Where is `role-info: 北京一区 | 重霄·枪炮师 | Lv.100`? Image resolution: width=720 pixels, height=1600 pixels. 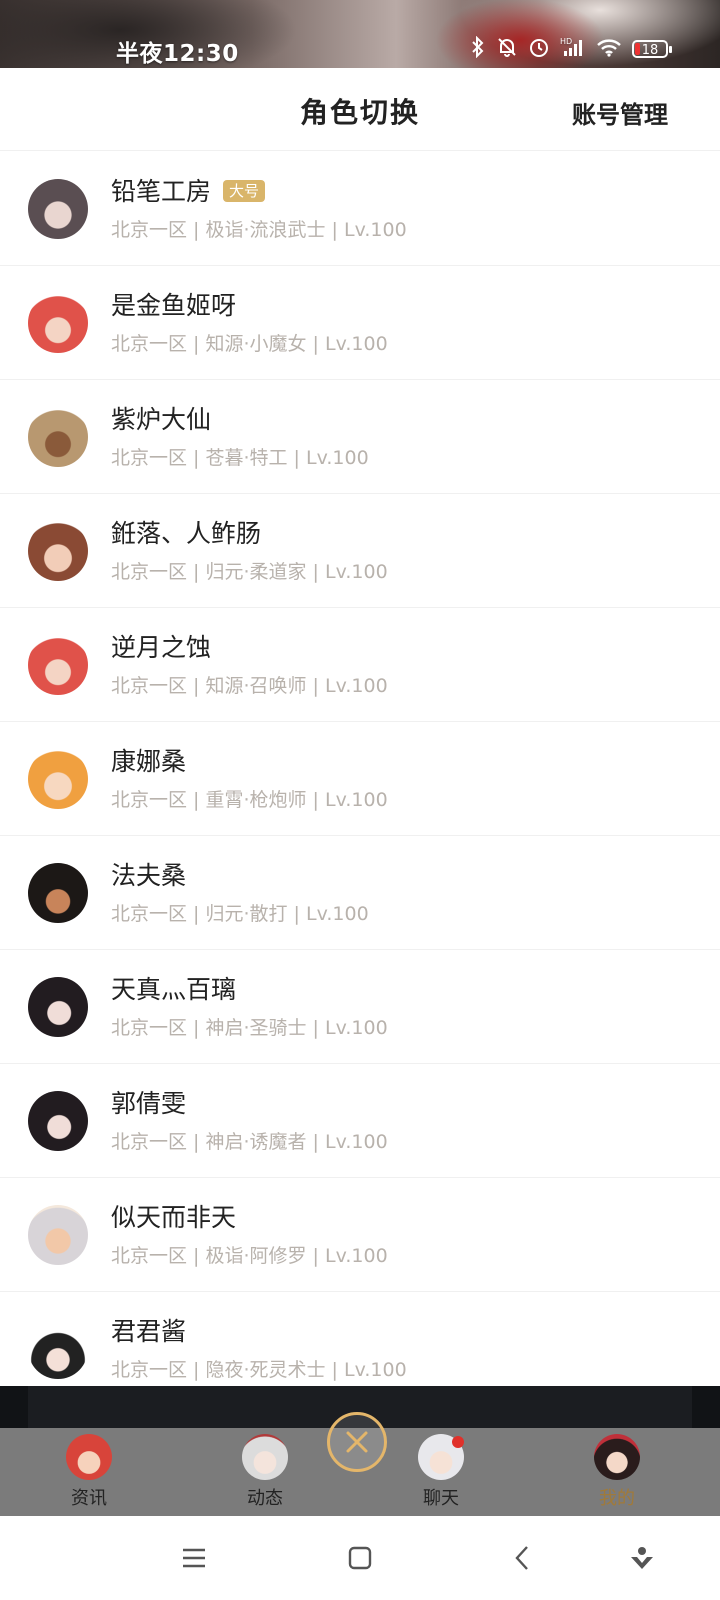
role-info: 北京一区 | 重霄·枪炮师 | Lv.100 is located at coordinates (249, 800).